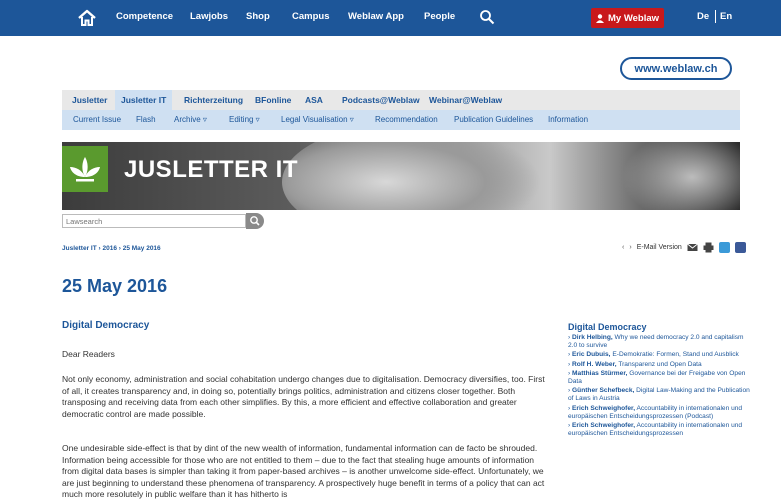  What do you see at coordinates (715, 16) in the screenshot?
I see `lang-divider` at bounding box center [715, 16].